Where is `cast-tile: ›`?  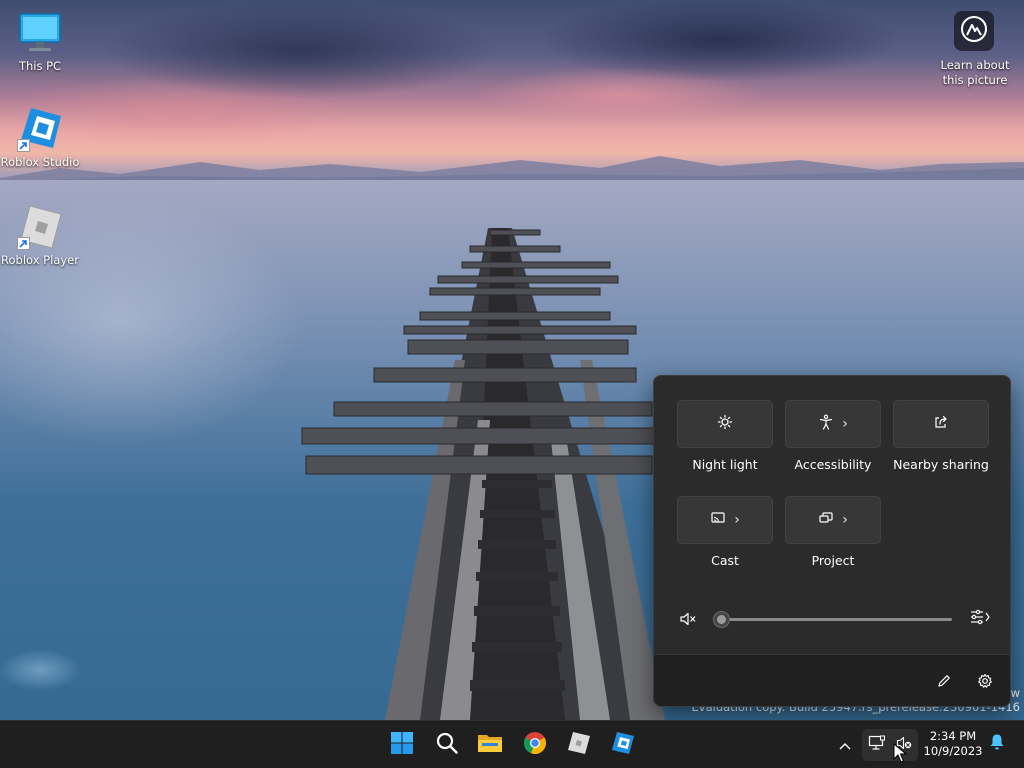
cast-tile: › is located at coordinates (725, 520).